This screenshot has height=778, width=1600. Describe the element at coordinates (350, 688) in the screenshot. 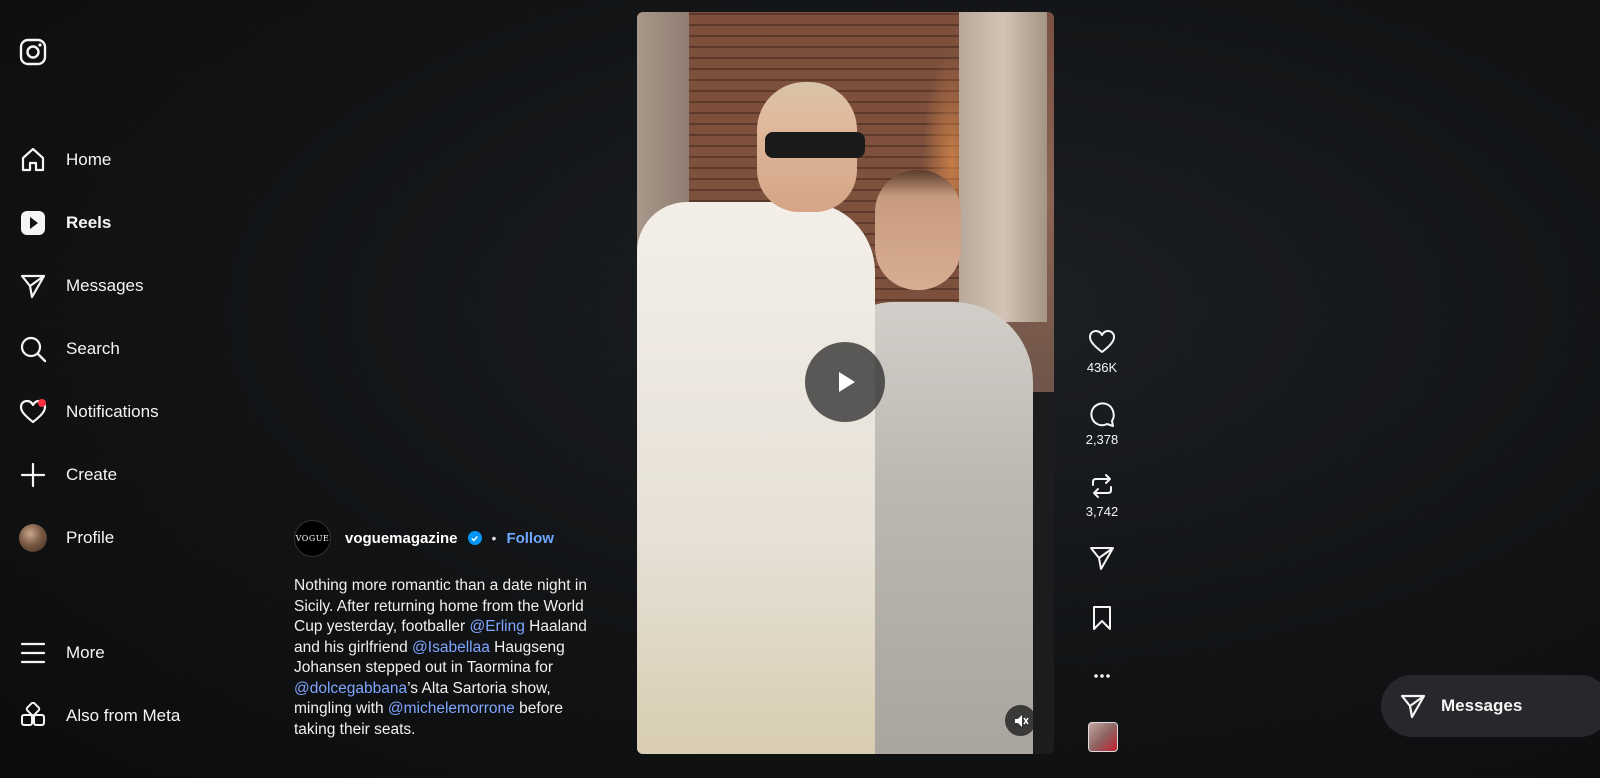

I see `mention-link: @dolcegabbana` at that location.